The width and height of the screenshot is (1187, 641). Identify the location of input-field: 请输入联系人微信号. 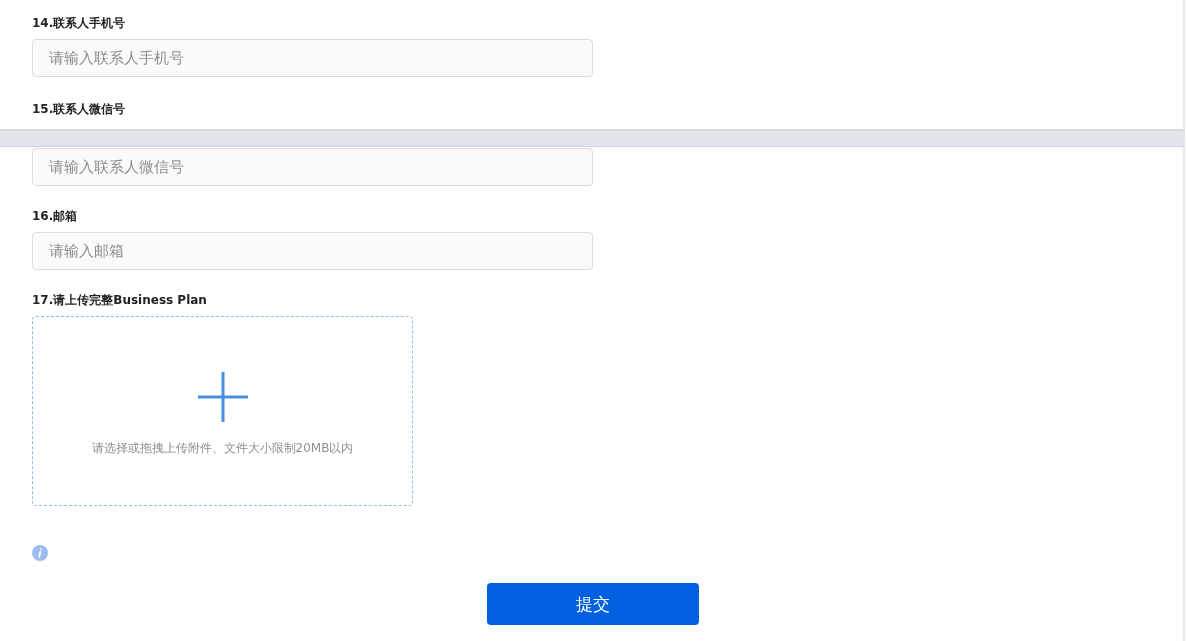
(312, 167).